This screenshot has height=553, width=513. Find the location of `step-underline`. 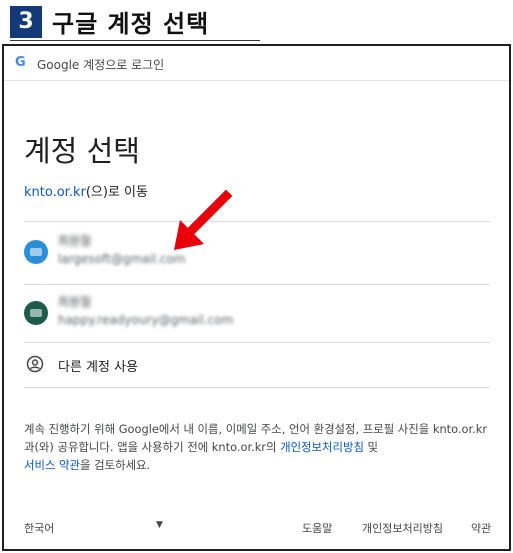

step-underline is located at coordinates (135, 40).